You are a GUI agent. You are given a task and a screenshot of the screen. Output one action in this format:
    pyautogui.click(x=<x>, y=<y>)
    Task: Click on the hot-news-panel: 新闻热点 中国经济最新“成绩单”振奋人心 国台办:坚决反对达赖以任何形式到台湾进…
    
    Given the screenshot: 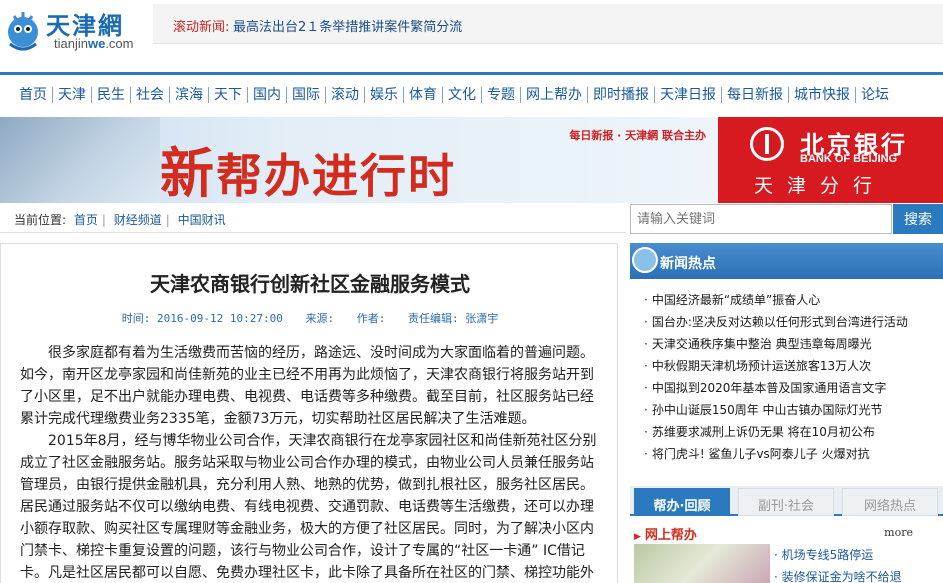 What is the action you would take?
    pyautogui.click(x=786, y=353)
    